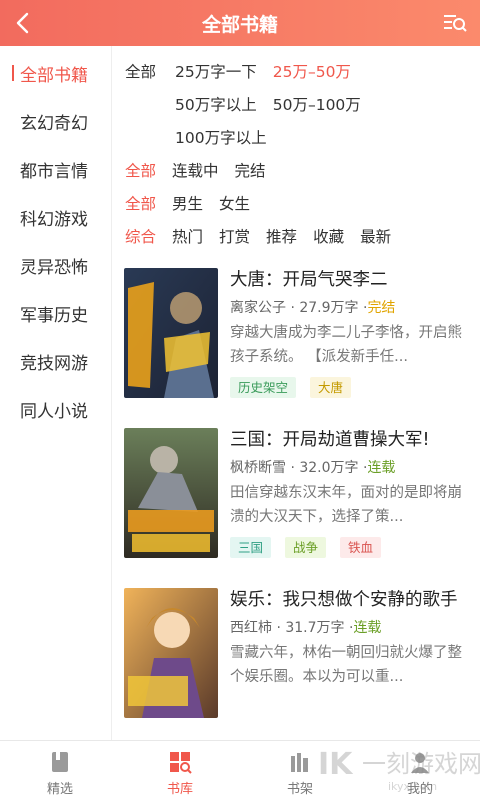 The height and width of the screenshot is (800, 480). Describe the element at coordinates (315, 628) in the screenshot. I see `book-words: 31.7万字` at that location.